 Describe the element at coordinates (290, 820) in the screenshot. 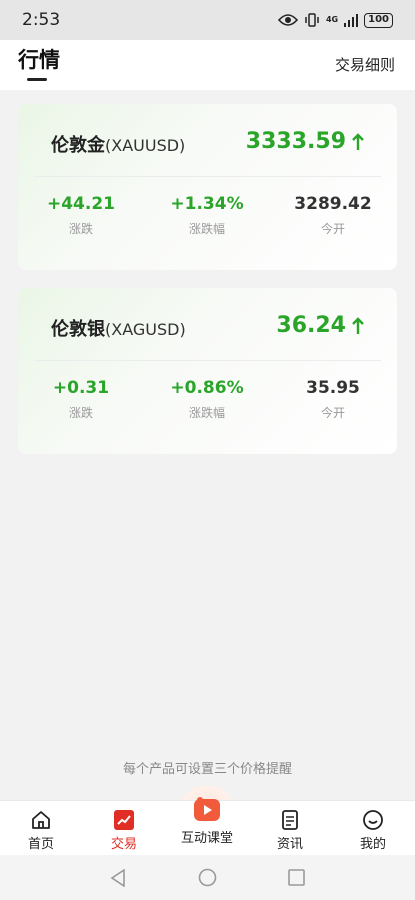

I see `news-icon` at that location.